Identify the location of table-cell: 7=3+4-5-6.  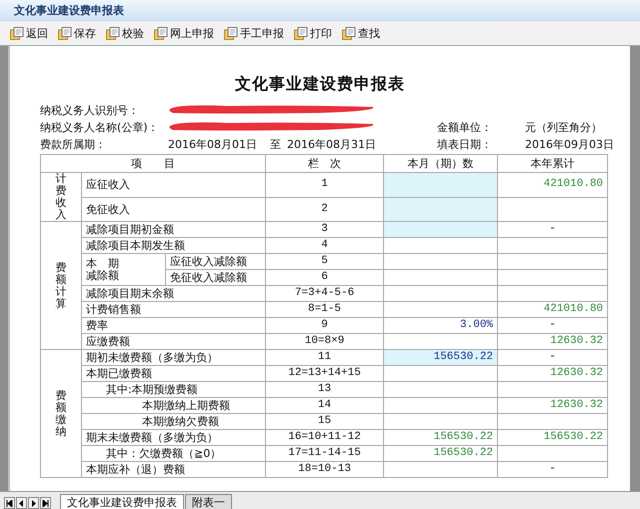
(325, 294).